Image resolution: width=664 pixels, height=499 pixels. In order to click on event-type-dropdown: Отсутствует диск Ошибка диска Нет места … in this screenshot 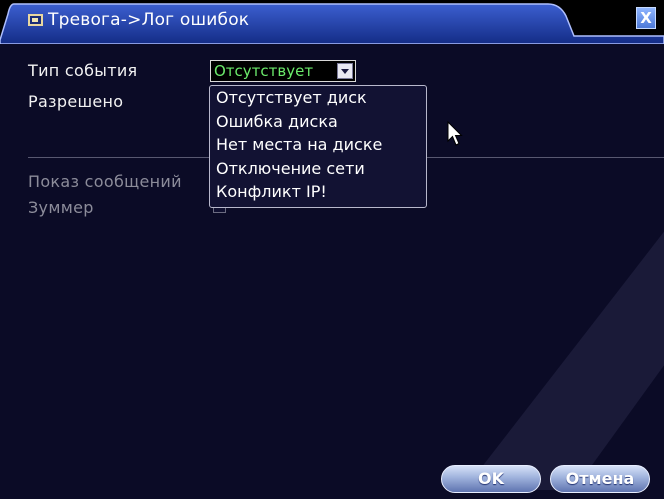, I will do `click(318, 146)`.